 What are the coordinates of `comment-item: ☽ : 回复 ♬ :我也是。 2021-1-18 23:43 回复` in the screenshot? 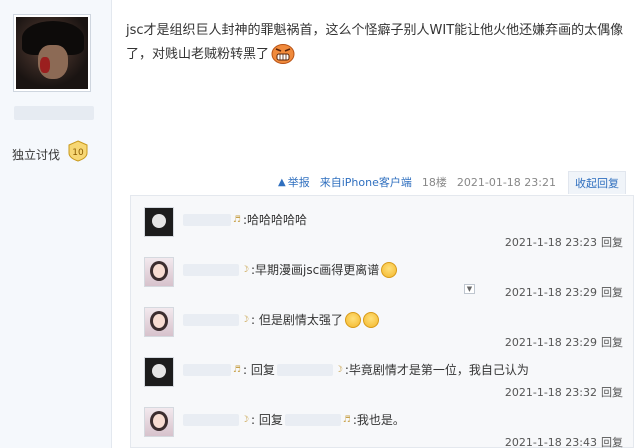 It's located at (382, 423).